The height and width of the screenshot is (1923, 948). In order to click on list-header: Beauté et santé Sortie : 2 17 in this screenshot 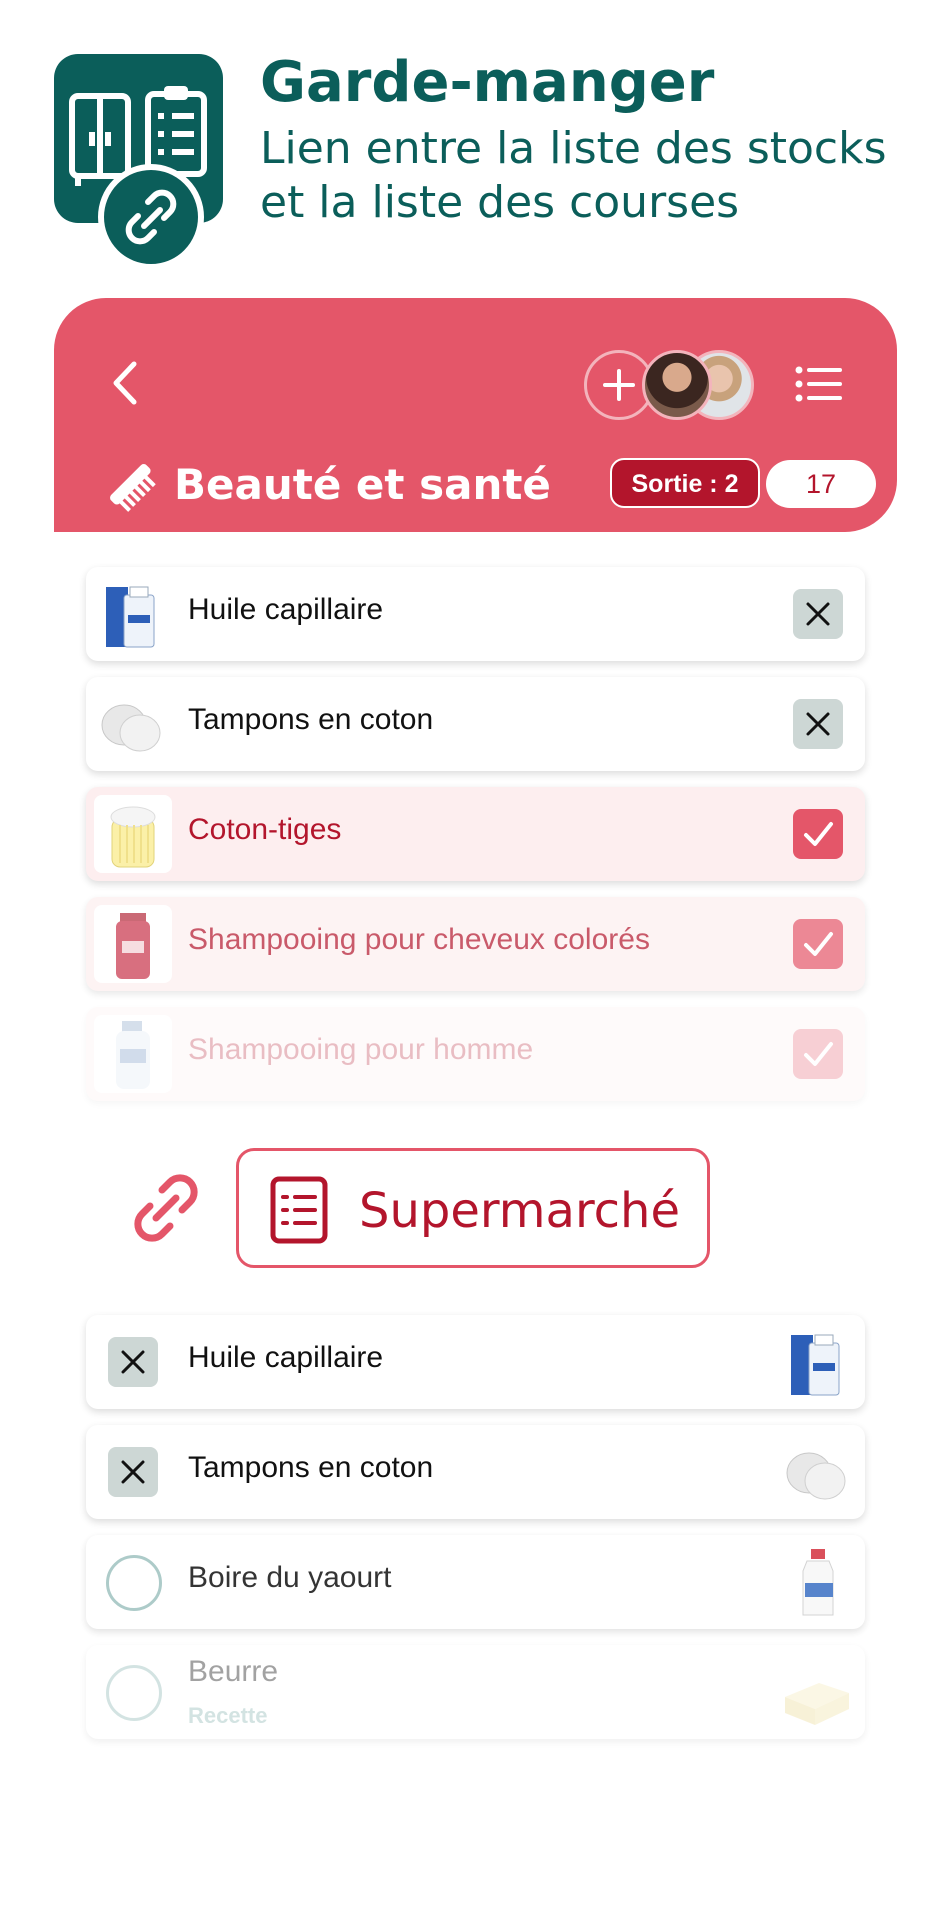, I will do `click(475, 415)`.